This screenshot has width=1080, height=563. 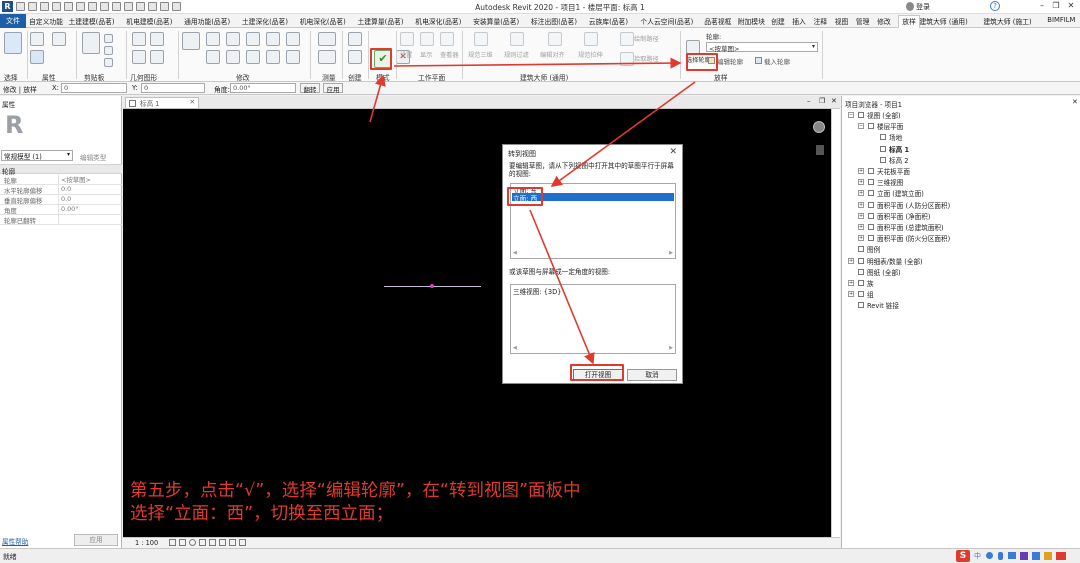 I want to click on caption-line-2: 选择“立面：西”，切换至西立面；, so click(x=262, y=514).